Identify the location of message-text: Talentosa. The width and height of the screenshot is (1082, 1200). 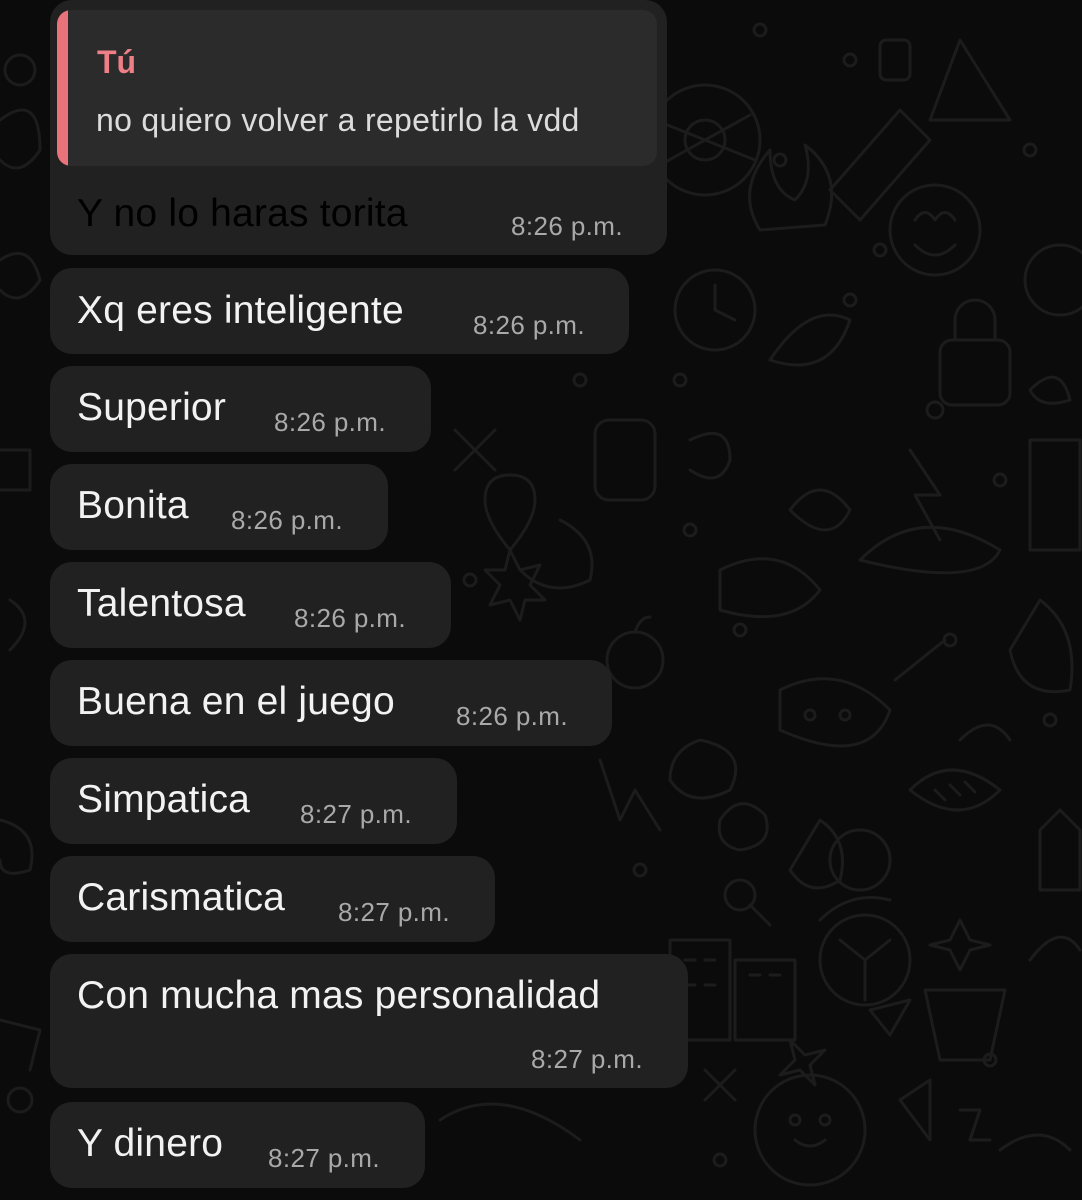
(161, 603).